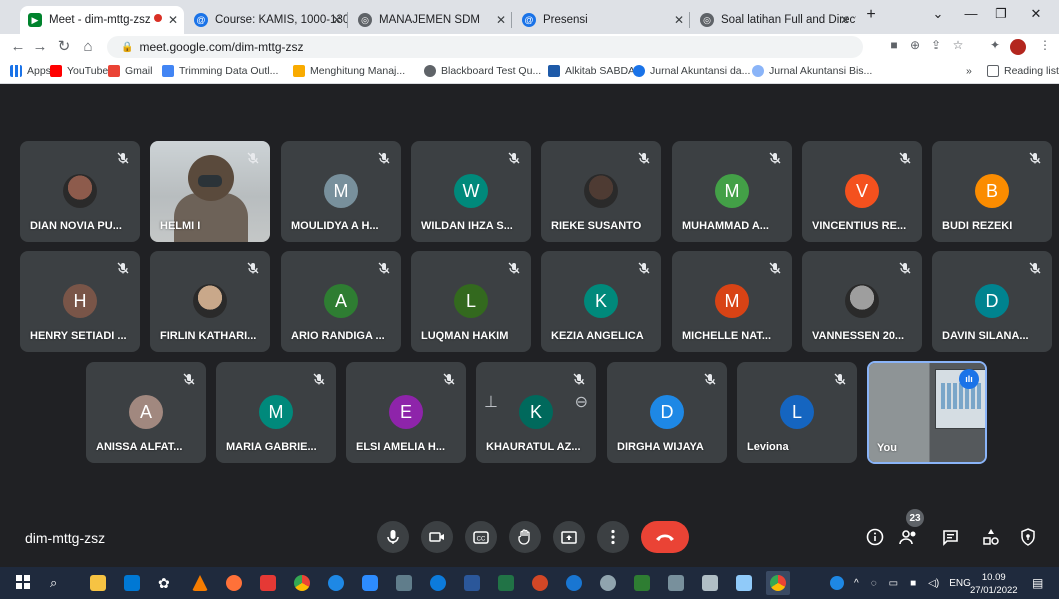  What do you see at coordinates (1028, 537) in the screenshot?
I see `host-controls-button` at bounding box center [1028, 537].